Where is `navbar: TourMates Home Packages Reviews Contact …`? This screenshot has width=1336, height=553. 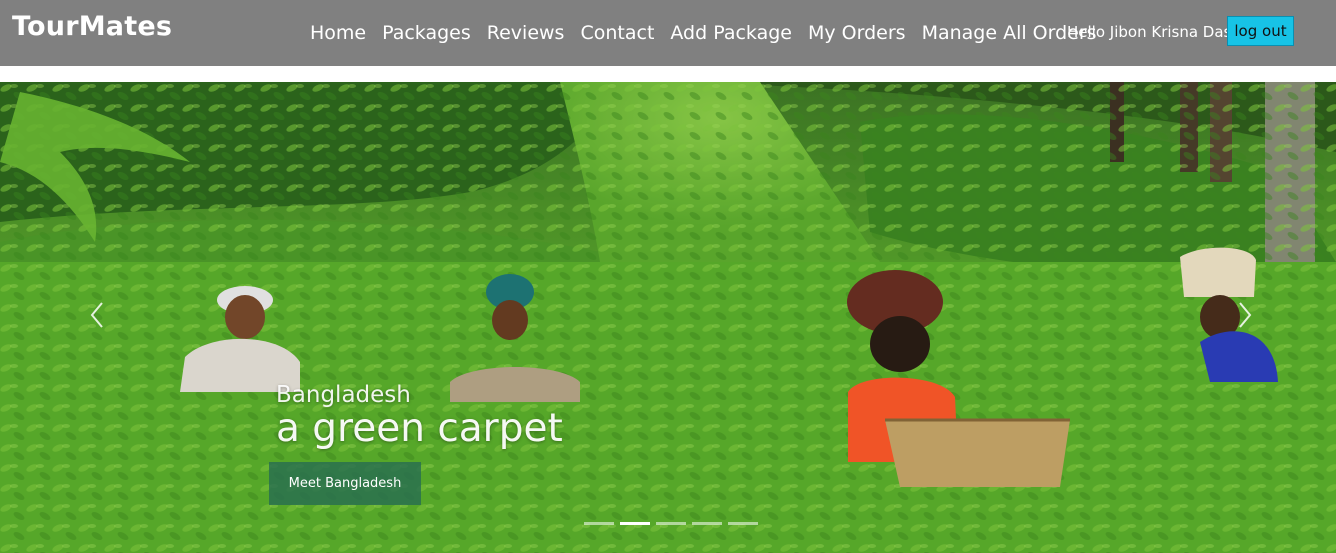 navbar: TourMates Home Packages Reviews Contact … is located at coordinates (668, 33).